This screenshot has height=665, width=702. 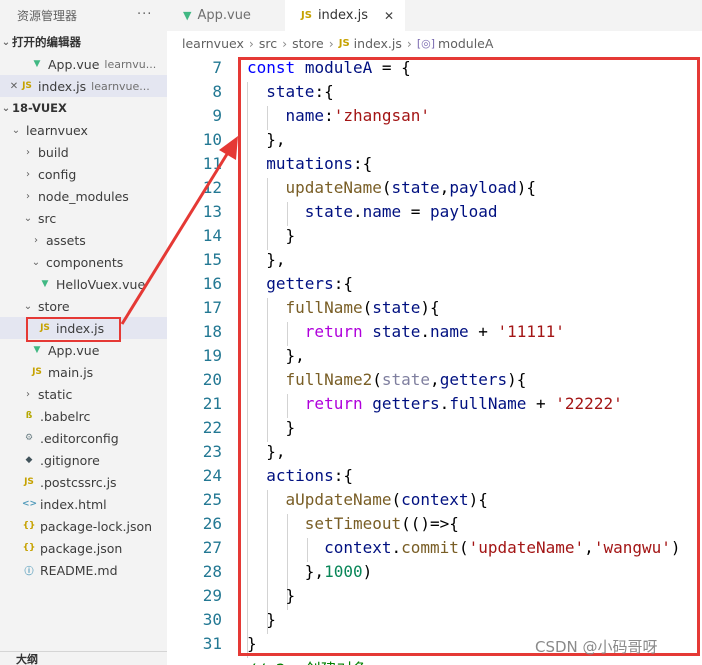 What do you see at coordinates (308, 43) in the screenshot?
I see `breadcrumb-item: store` at bounding box center [308, 43].